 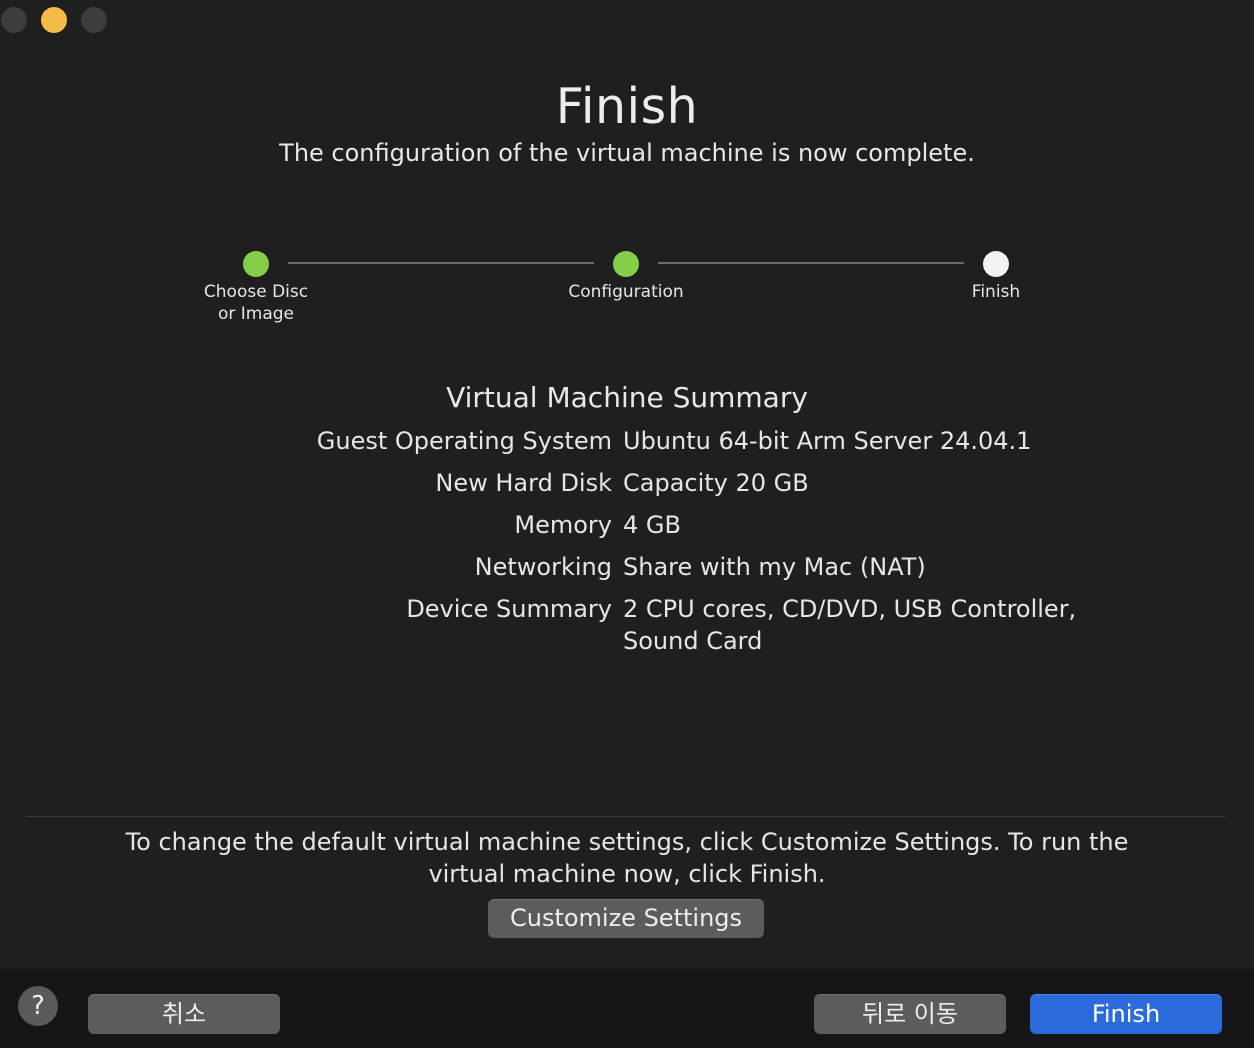 I want to click on summary-key: Memory, so click(x=563, y=525).